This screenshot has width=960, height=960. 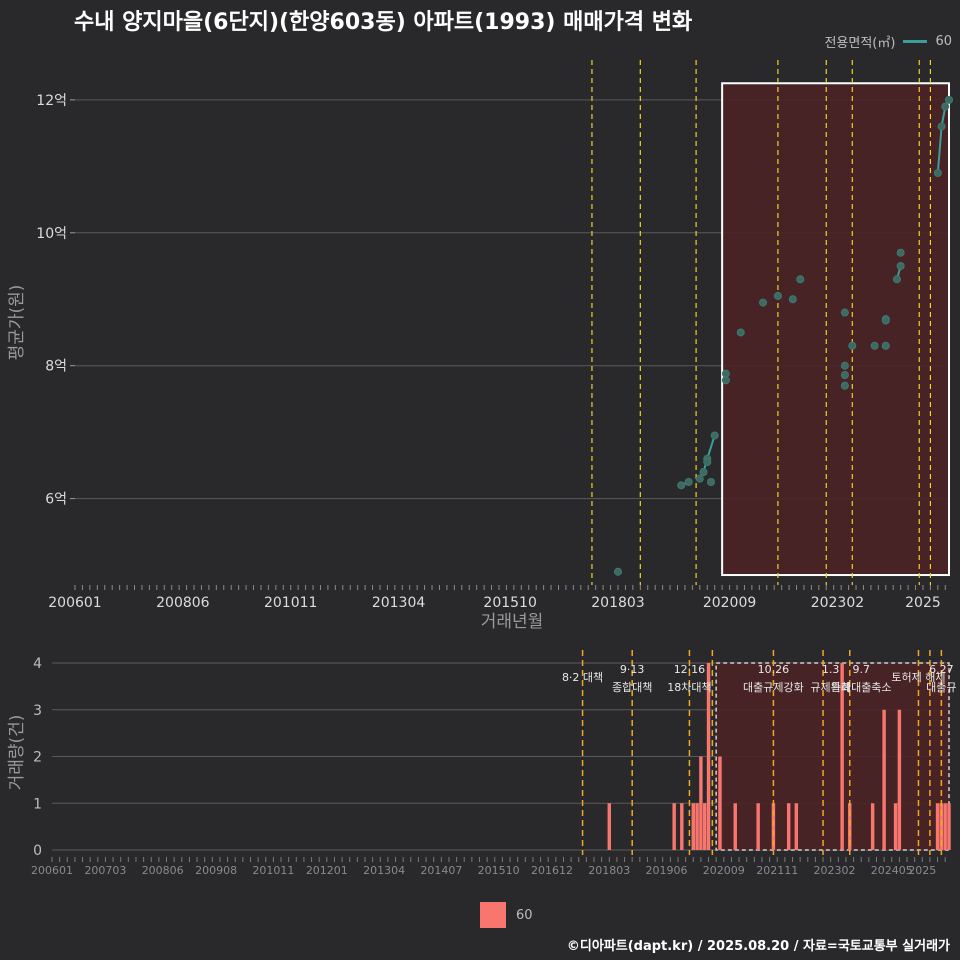 I want to click on bar-x-tick-label: 201407, so click(x=441, y=870).